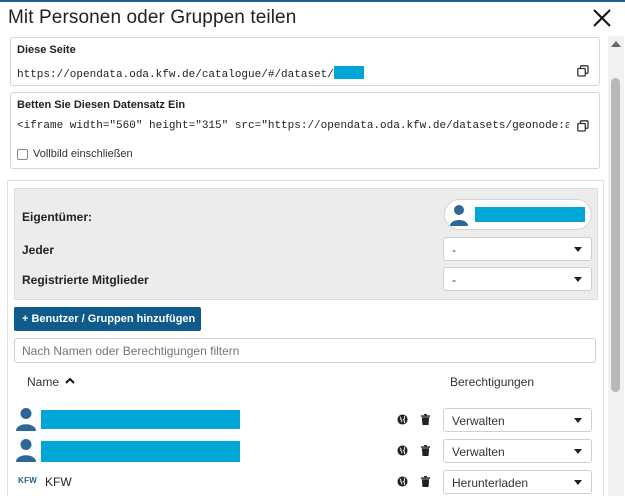 This screenshot has height=496, width=625. What do you see at coordinates (85, 280) in the screenshot?
I see `registered-label: Registrierte Mitglieder` at bounding box center [85, 280].